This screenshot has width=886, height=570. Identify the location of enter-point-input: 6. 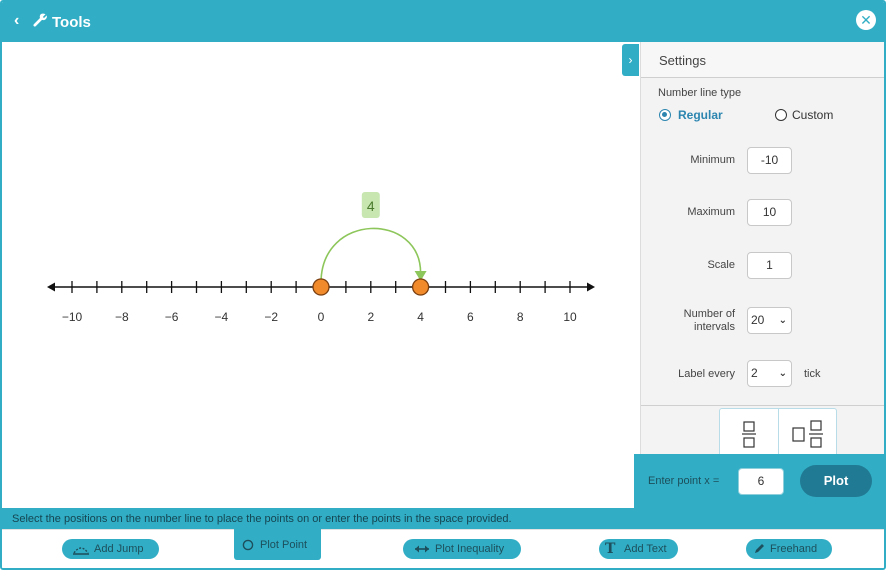
(761, 481).